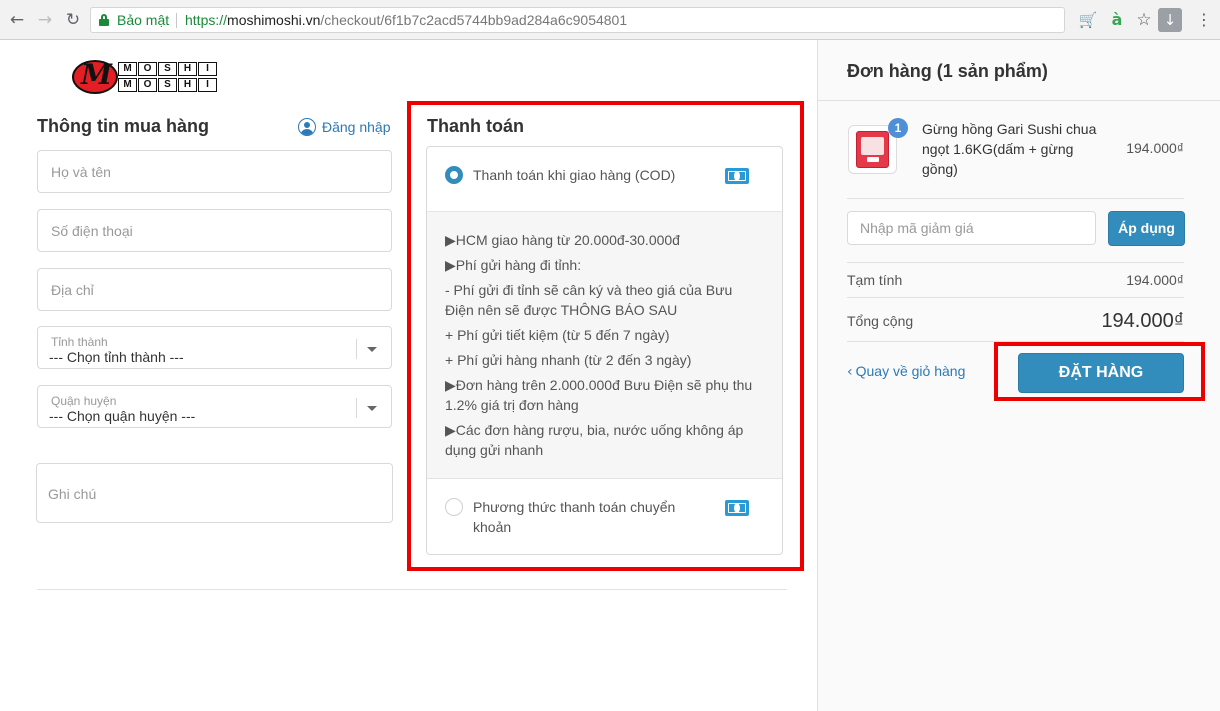 The height and width of the screenshot is (711, 1220). I want to click on district-label: Quận huyện, so click(84, 401).